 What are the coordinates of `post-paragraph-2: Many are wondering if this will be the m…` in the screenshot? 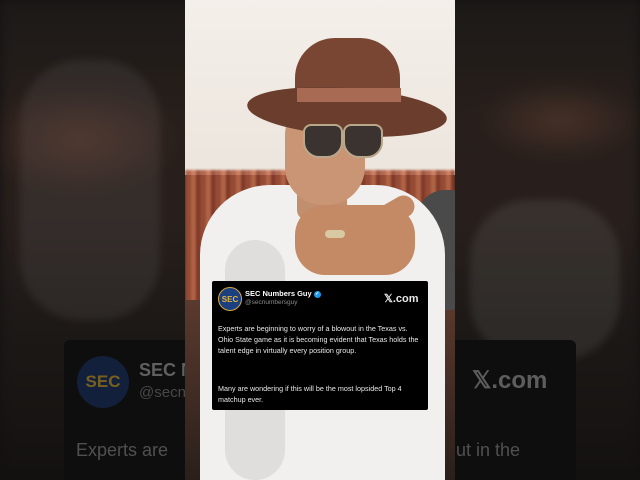 It's located at (310, 394).